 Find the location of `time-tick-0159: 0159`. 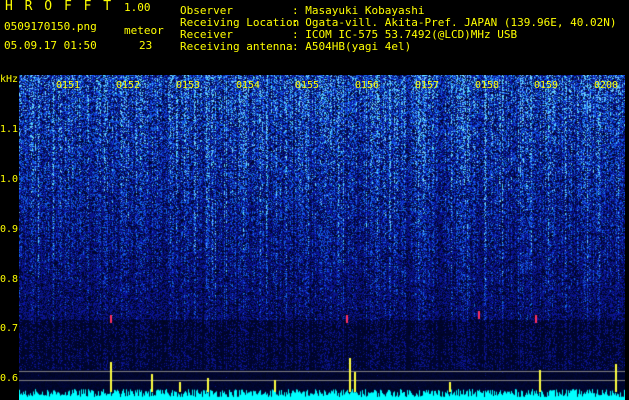

time-tick-0159: 0159 is located at coordinates (546, 85).